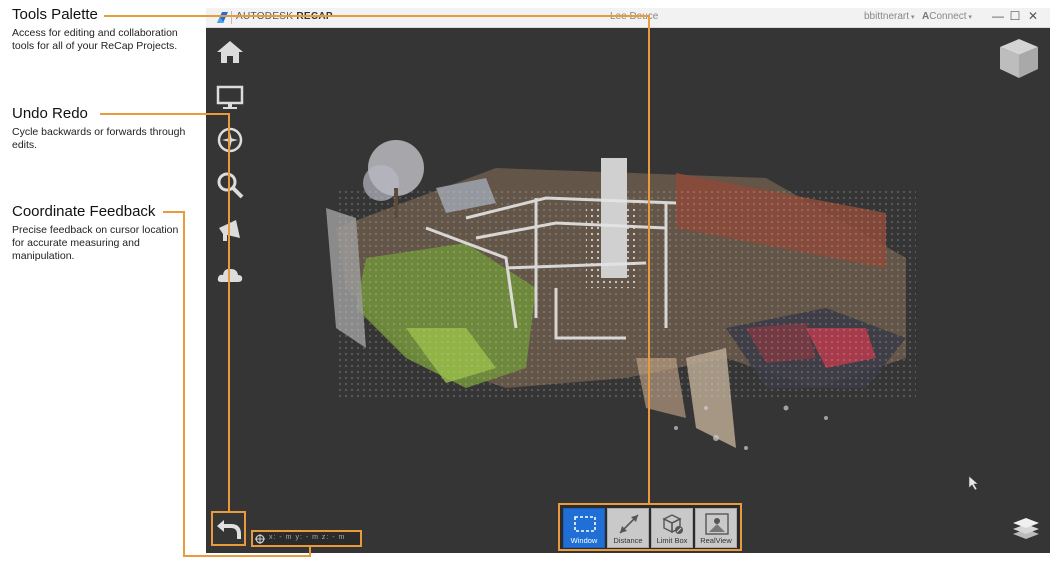 This screenshot has height=574, width=1063. I want to click on coordinate-leader-v, so click(184, 384).